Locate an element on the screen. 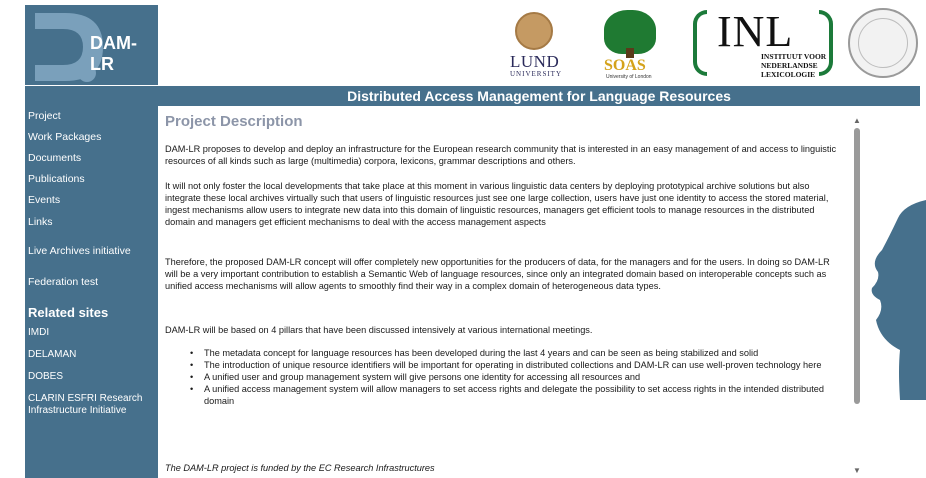 The image size is (926, 478). logo-text: DAM-LR is located at coordinates (113, 53).